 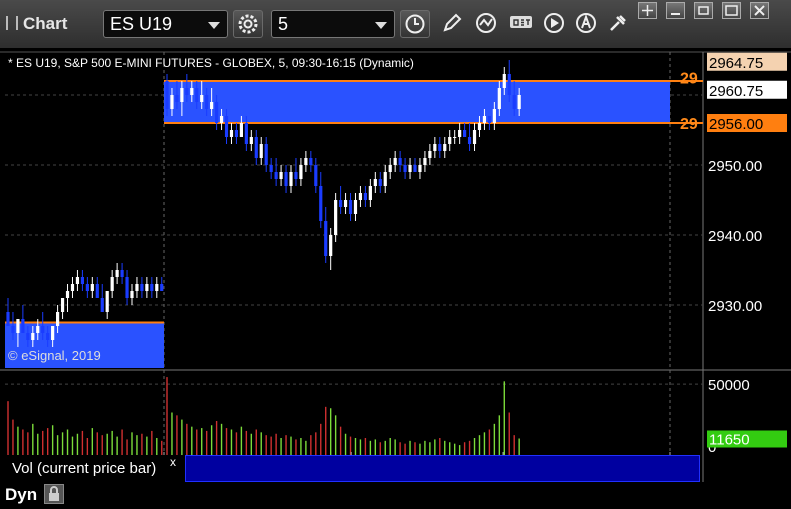 I want to click on symbol-input: ES U19, so click(x=165, y=24).